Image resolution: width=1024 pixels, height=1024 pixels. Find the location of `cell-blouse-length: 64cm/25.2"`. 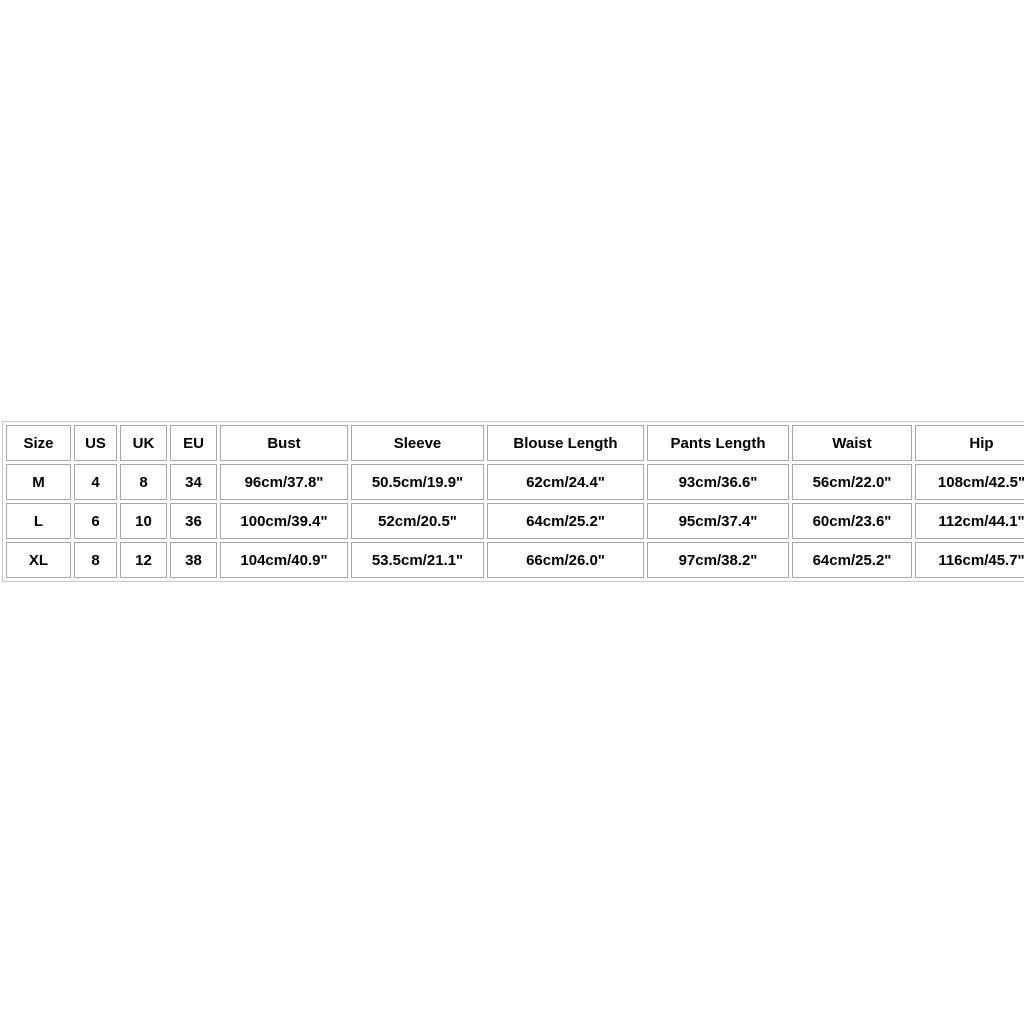

cell-blouse-length: 64cm/25.2" is located at coordinates (565, 521).